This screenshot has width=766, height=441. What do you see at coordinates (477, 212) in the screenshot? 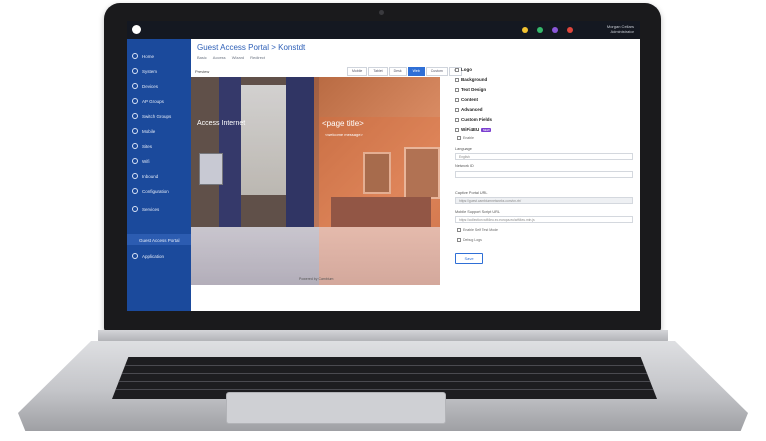
I see `mobile-script-label: Mobile Support Script URL` at bounding box center [477, 212].